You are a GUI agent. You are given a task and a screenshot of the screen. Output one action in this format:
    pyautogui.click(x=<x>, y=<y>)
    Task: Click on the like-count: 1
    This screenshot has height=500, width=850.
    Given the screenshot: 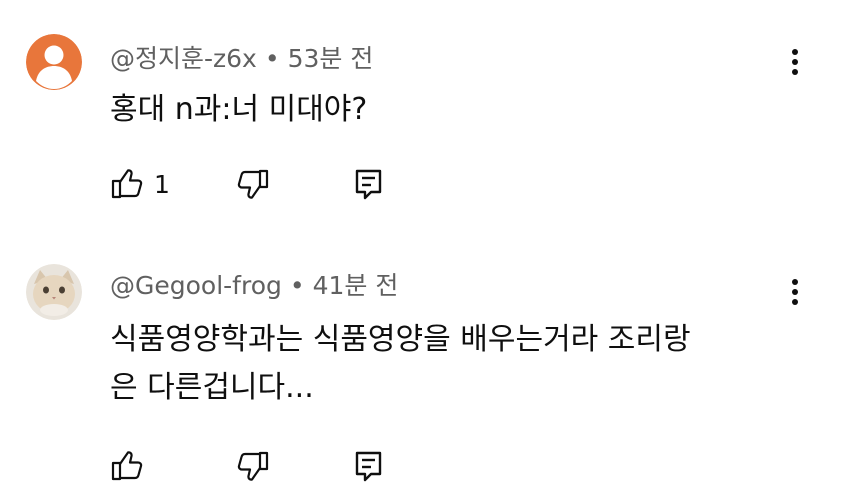 What is the action you would take?
    pyautogui.click(x=162, y=184)
    